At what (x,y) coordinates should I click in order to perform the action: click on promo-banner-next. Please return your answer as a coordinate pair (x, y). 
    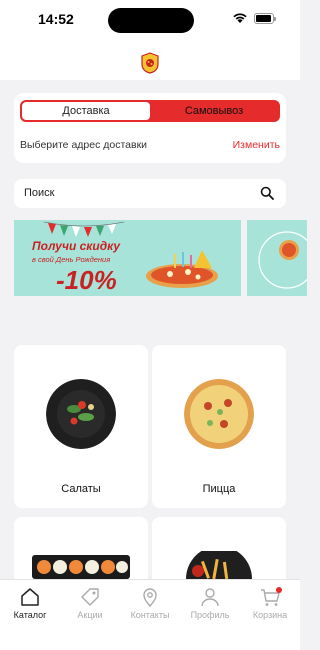
    Looking at the image, I should click on (277, 258).